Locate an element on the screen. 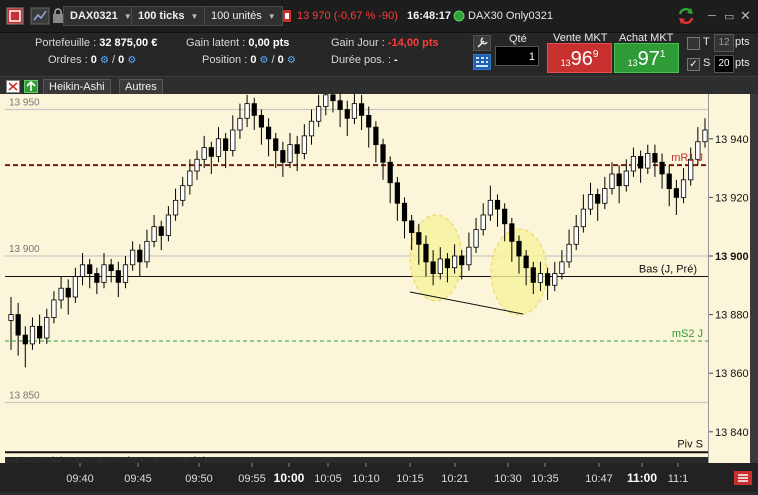 This screenshot has height=495, width=758. y-tick-label: 13 880 is located at coordinates (732, 316).